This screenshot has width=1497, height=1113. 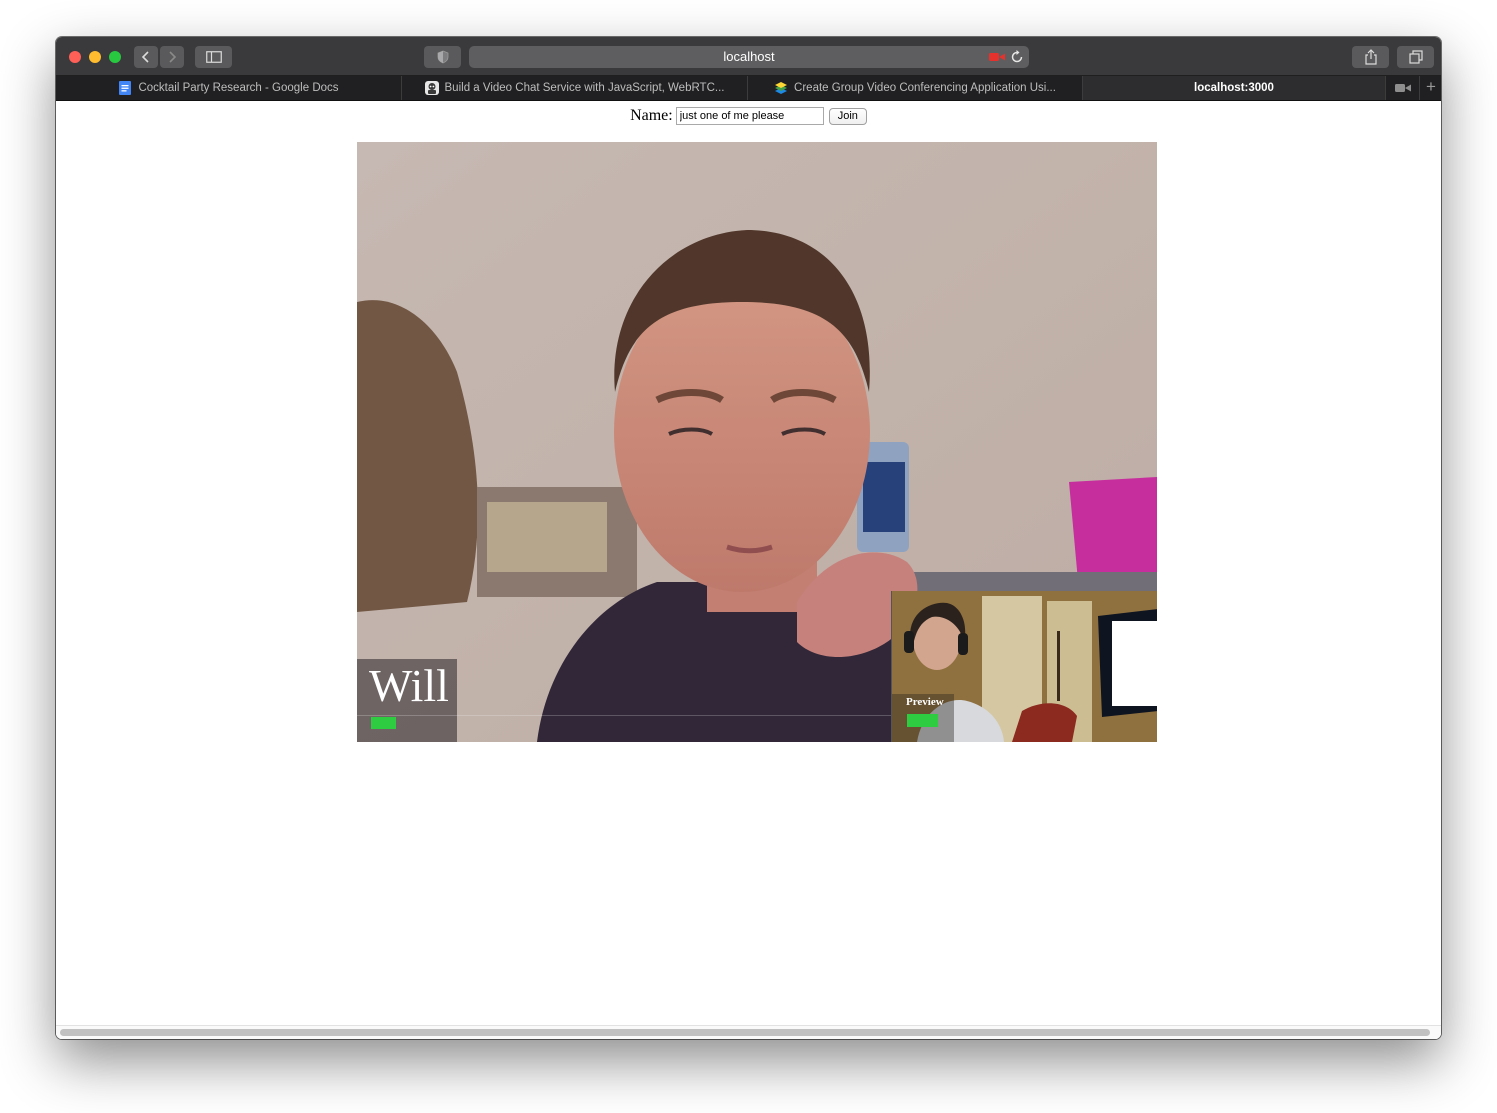 I want to click on back-icon, so click(x=145, y=57).